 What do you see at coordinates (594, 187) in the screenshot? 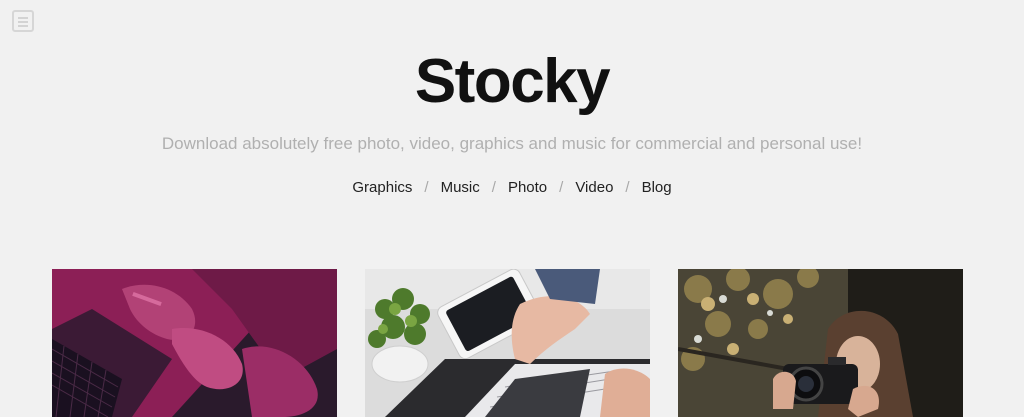
I see `nav-item-video: Video` at bounding box center [594, 187].